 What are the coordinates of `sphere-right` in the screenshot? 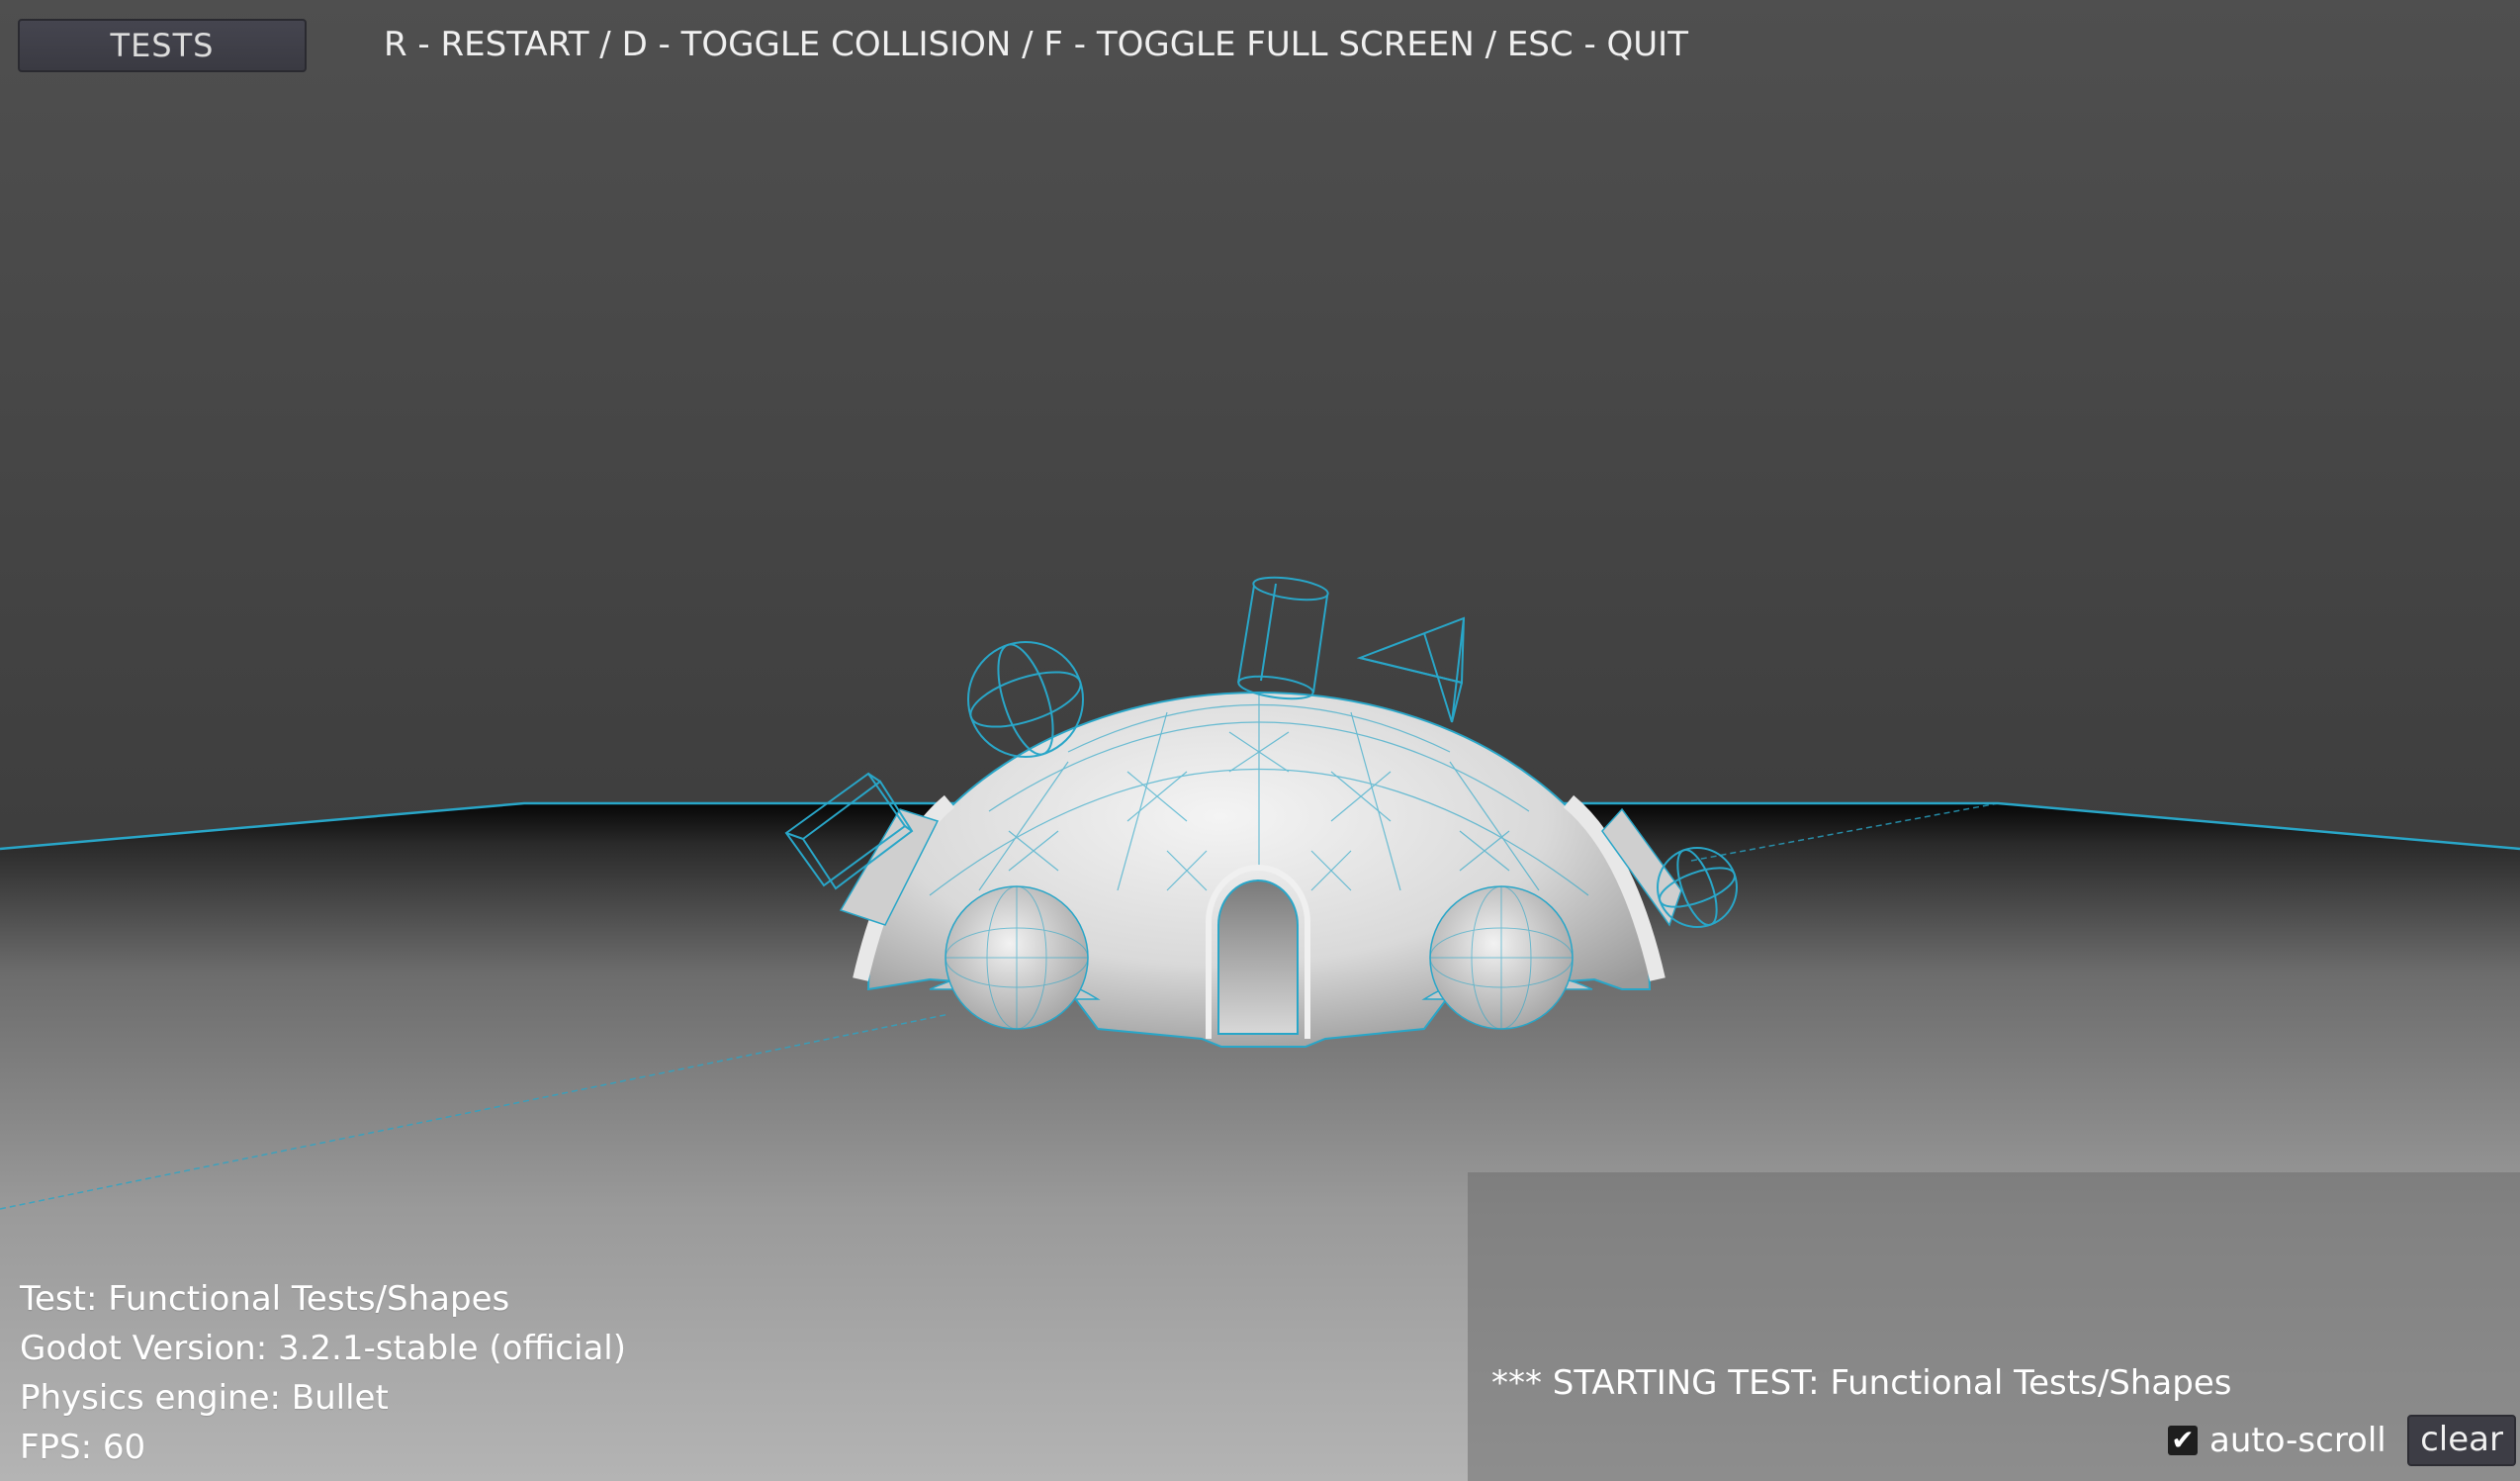 It's located at (1501, 957).